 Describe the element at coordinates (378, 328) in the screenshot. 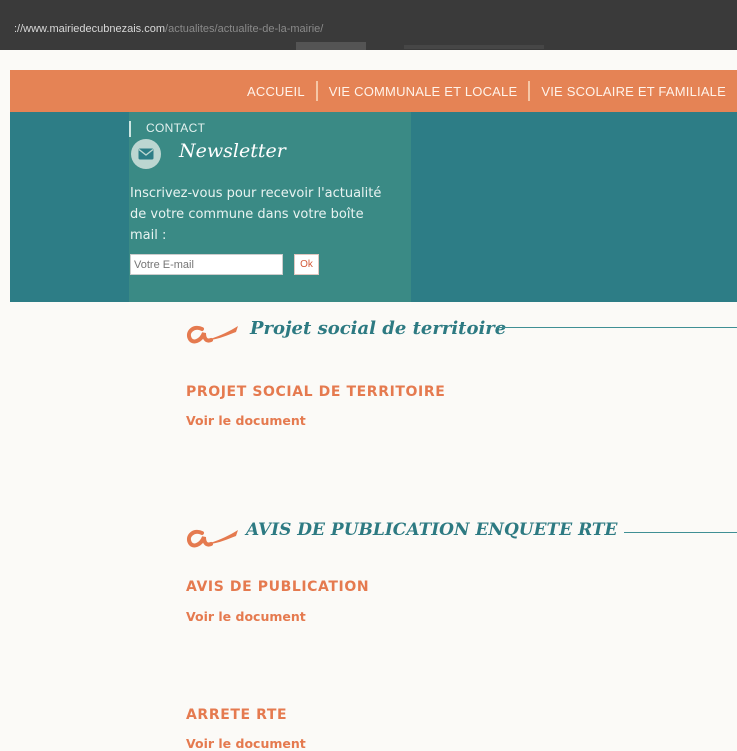

I see `section-heading-projet-social: Projet social de territoire` at that location.